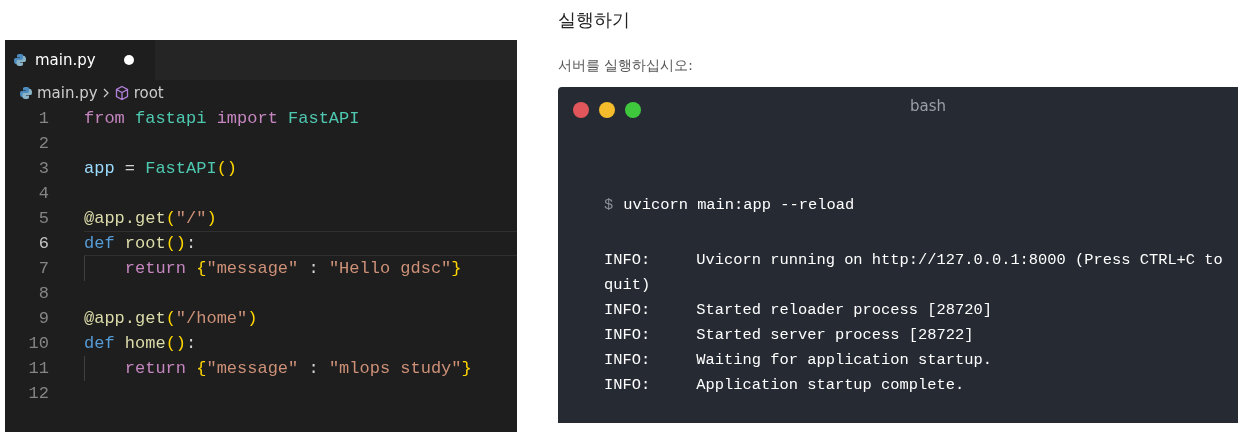  I want to click on code-token: import, so click(246, 118).